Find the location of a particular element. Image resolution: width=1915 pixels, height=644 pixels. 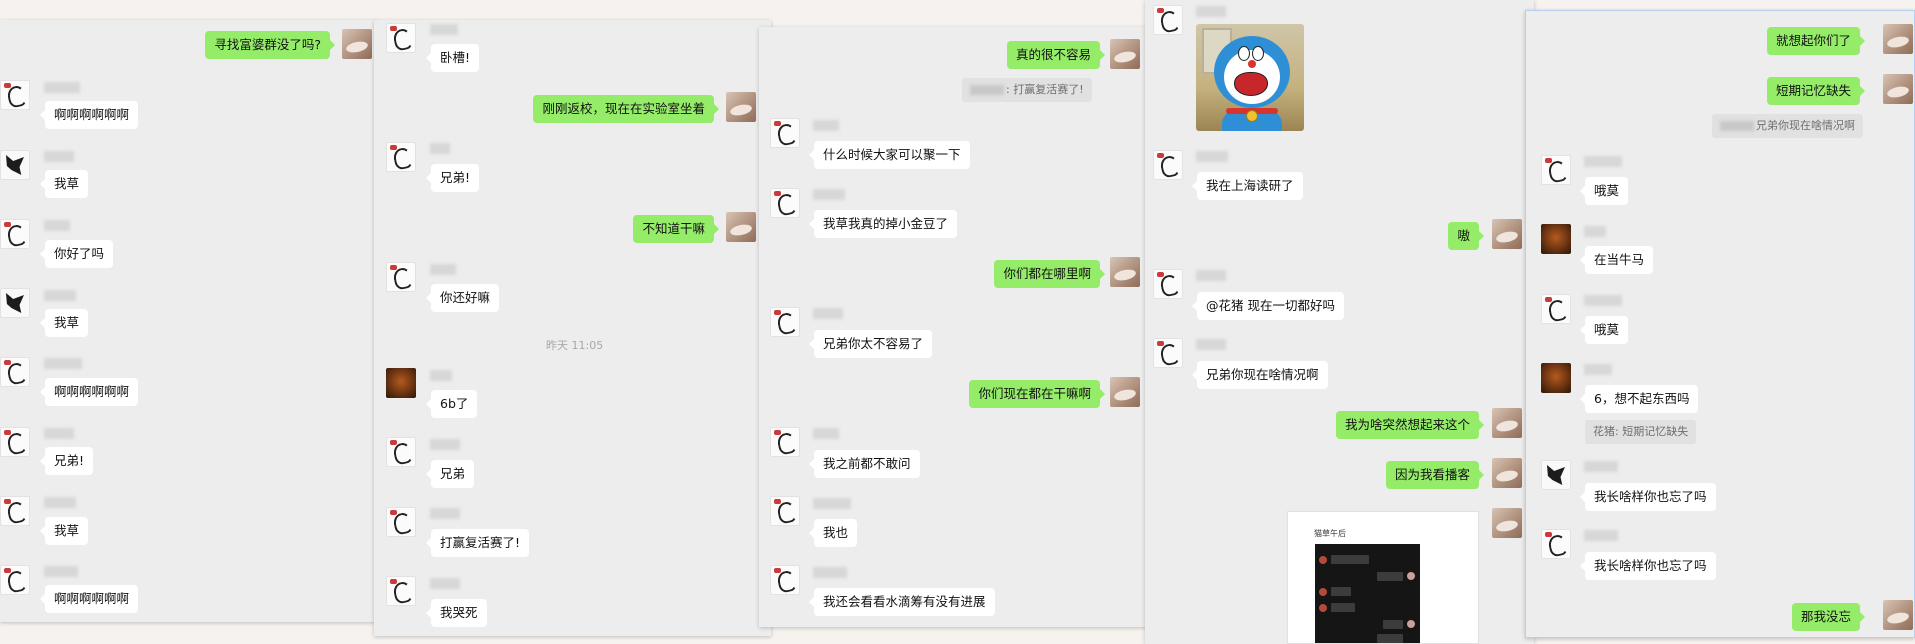

message-bubble-out: 你们现在都在干嘛啊 is located at coordinates (1037, 394).